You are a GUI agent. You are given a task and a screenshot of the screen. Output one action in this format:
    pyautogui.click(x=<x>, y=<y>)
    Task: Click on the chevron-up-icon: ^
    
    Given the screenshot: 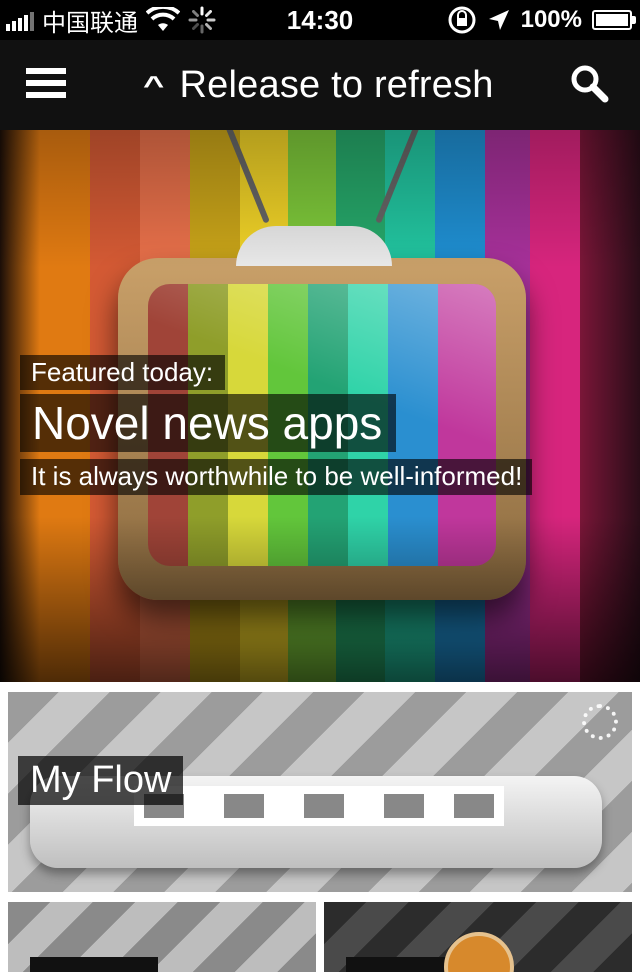 What is the action you would take?
    pyautogui.click(x=154, y=84)
    